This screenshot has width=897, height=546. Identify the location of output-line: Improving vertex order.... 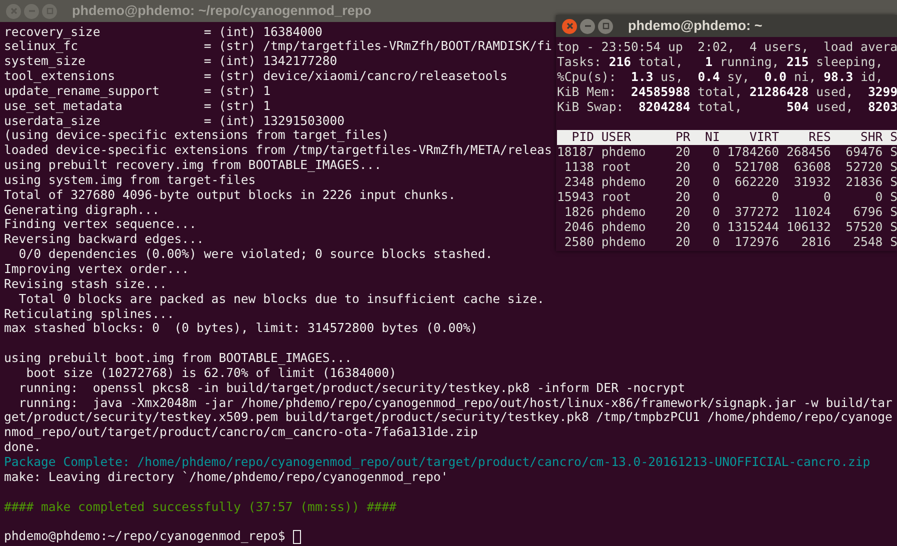
(97, 269).